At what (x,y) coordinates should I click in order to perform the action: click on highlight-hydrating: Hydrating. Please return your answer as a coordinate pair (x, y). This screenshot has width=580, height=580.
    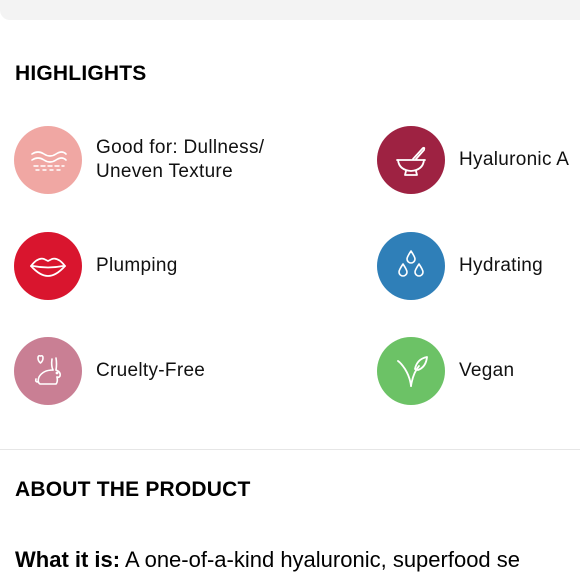
    Looking at the image, I should click on (460, 266).